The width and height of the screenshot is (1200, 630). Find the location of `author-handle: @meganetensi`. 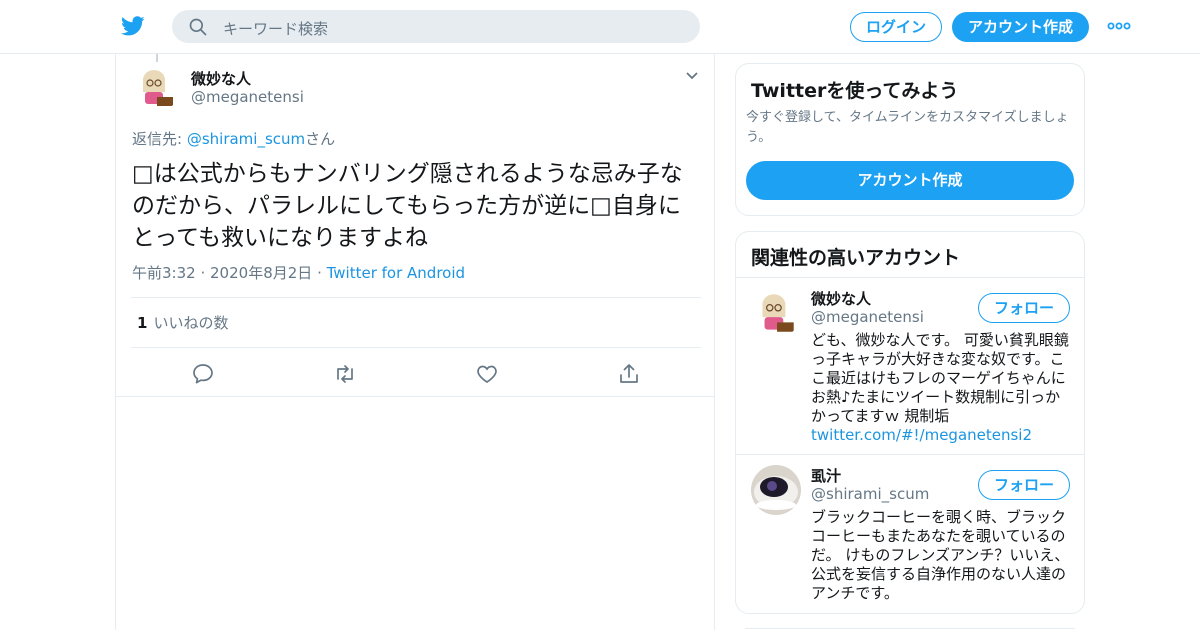

author-handle: @meganetensi is located at coordinates (247, 97).